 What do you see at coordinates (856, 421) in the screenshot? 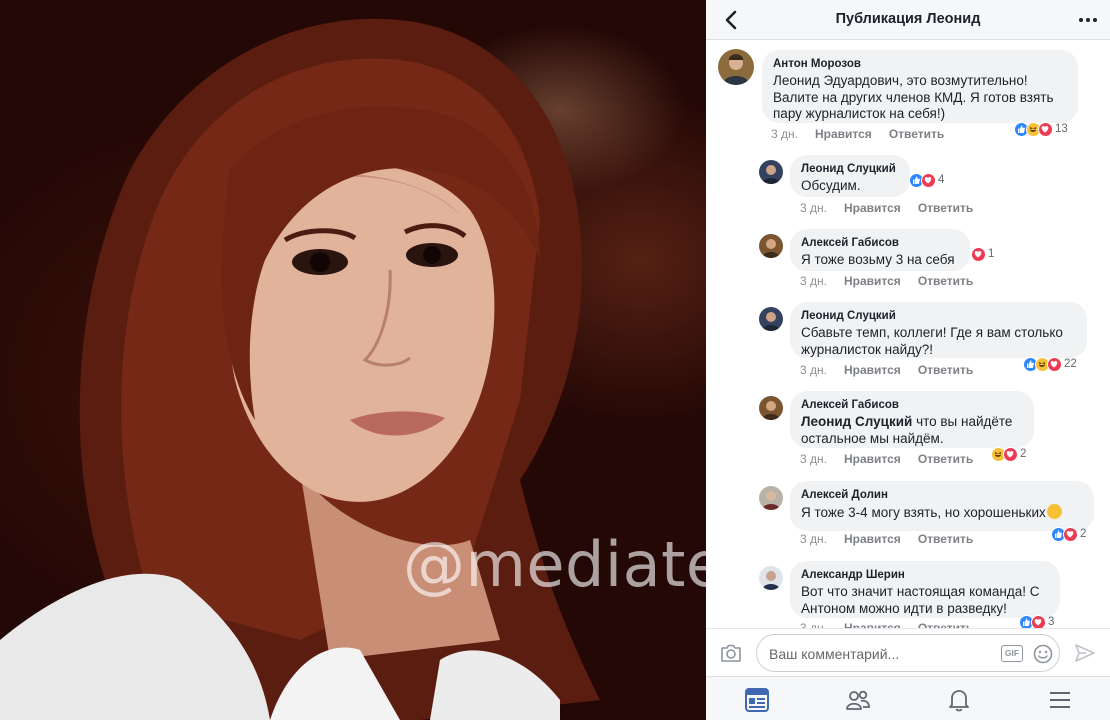
I see `mention-link: Леонид Слуцкий` at bounding box center [856, 421].